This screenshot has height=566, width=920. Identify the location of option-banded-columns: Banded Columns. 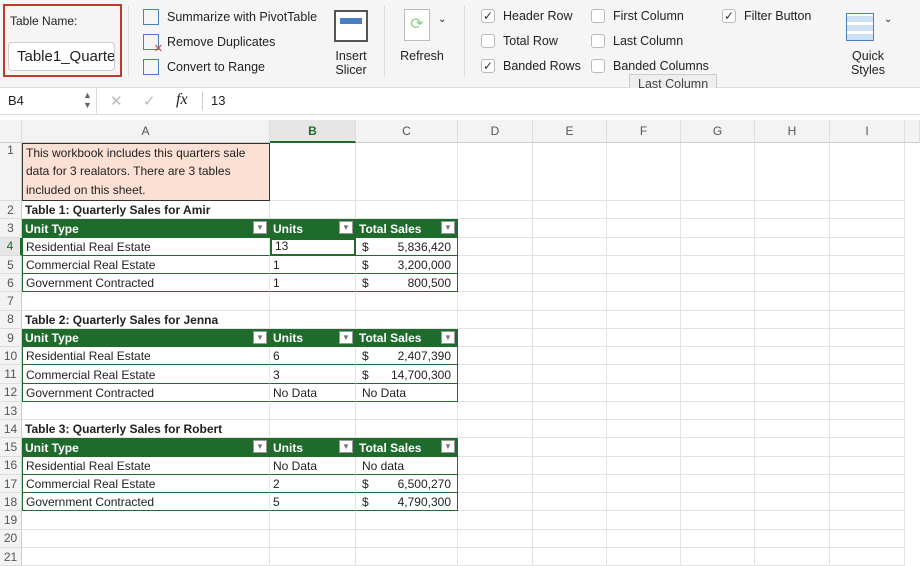
(650, 66).